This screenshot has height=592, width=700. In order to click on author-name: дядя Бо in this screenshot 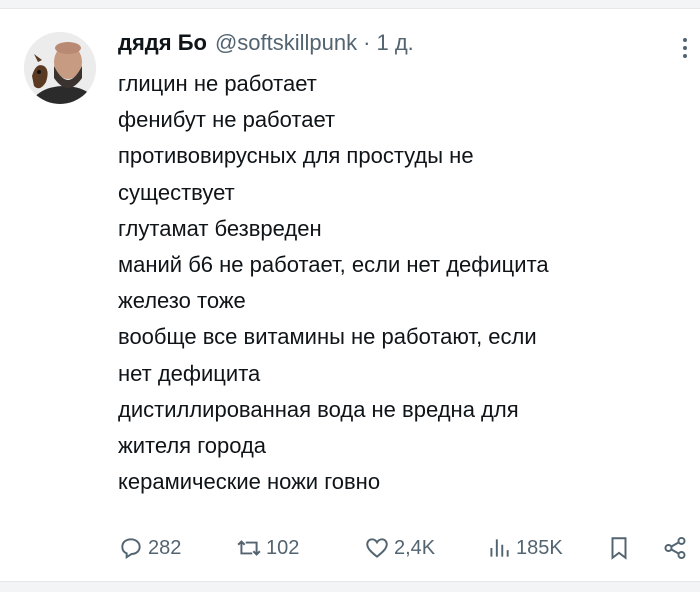, I will do `click(162, 43)`.